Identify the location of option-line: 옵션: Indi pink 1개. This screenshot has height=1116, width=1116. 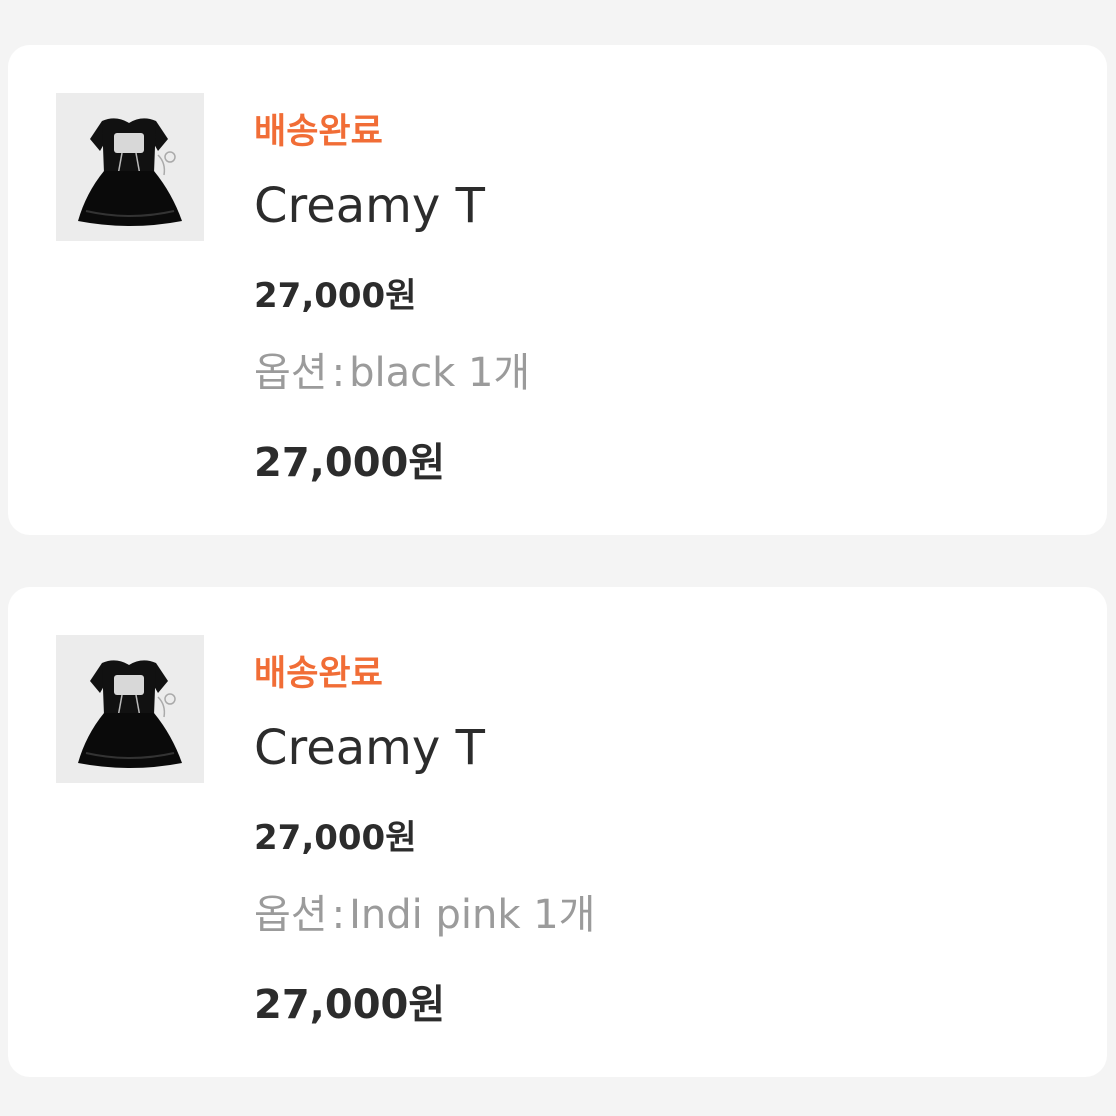
(424, 911).